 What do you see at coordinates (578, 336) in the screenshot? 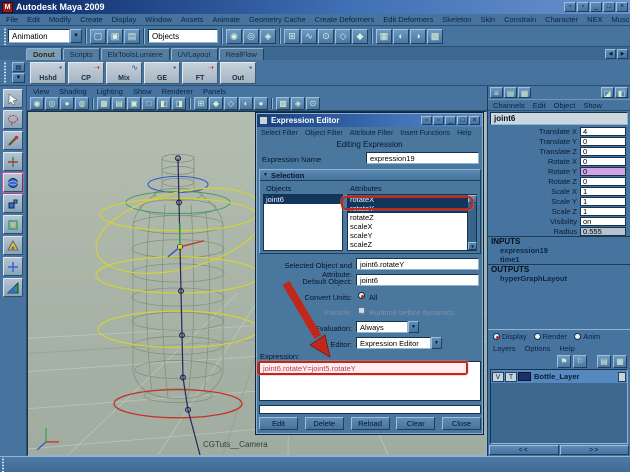
I see `radio-anim-icon` at bounding box center [578, 336].